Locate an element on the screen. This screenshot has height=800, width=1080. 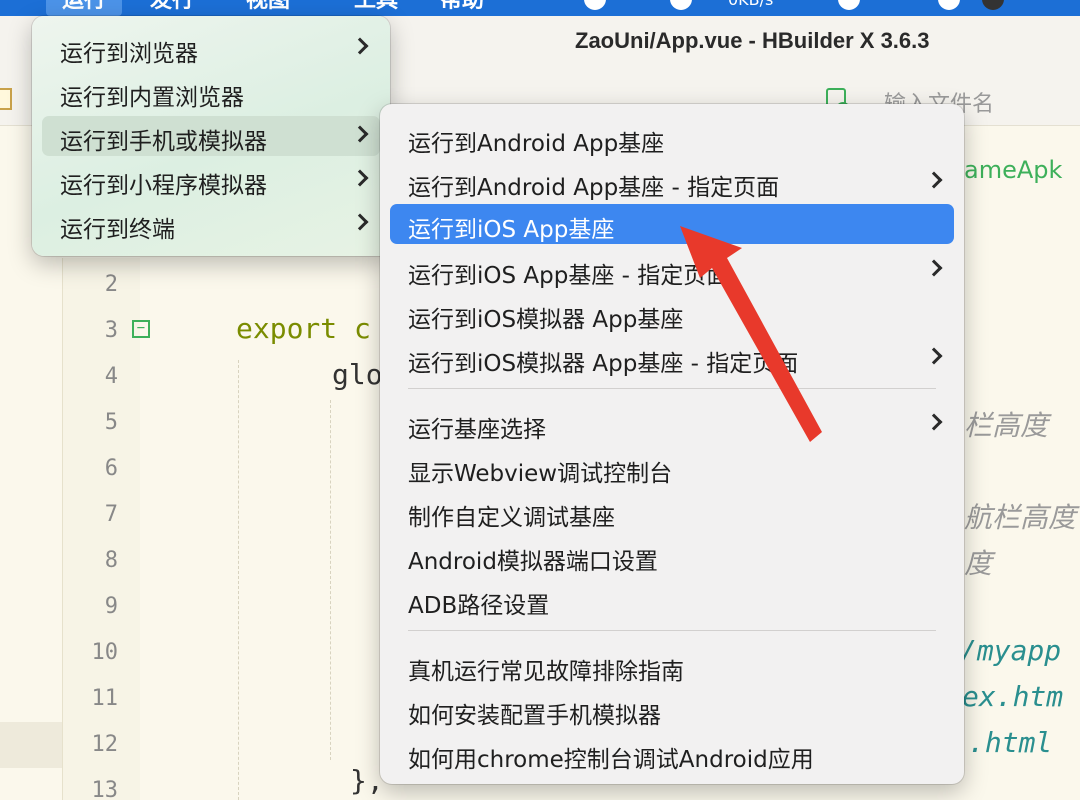
annotation-arrow-icon is located at coordinates (751, 334).